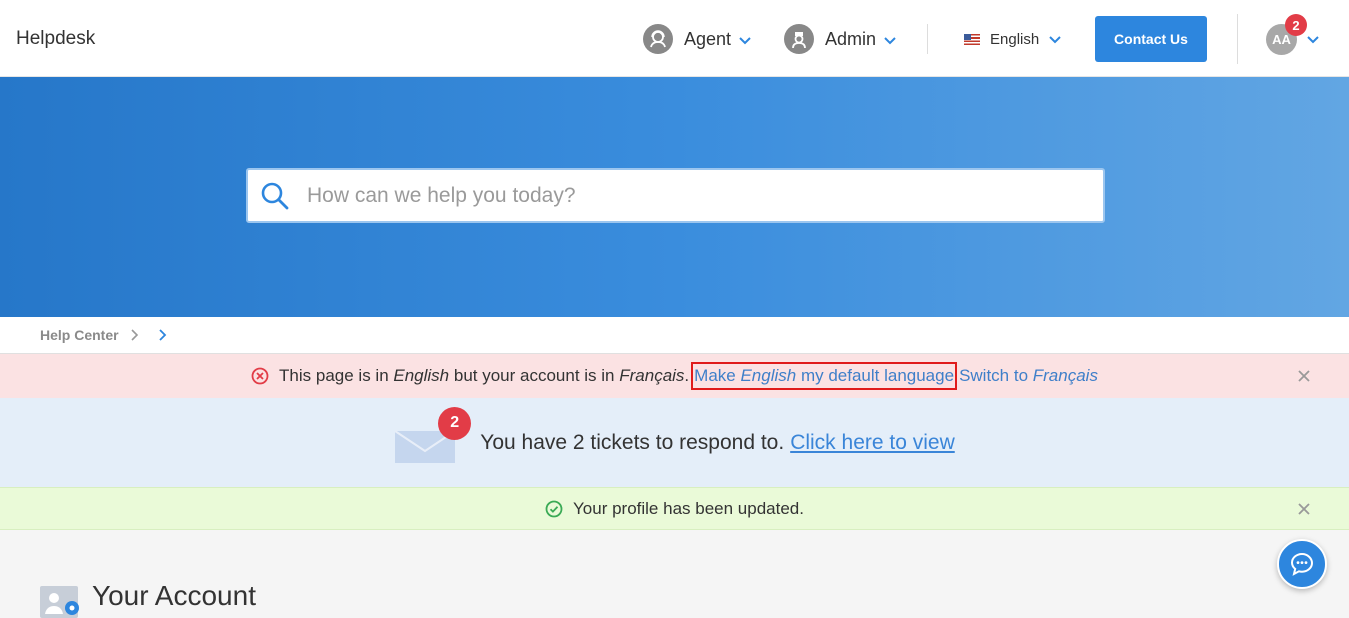 The image size is (1349, 618). Describe the element at coordinates (972, 39) in the screenshot. I see `us-flag-icon` at that location.